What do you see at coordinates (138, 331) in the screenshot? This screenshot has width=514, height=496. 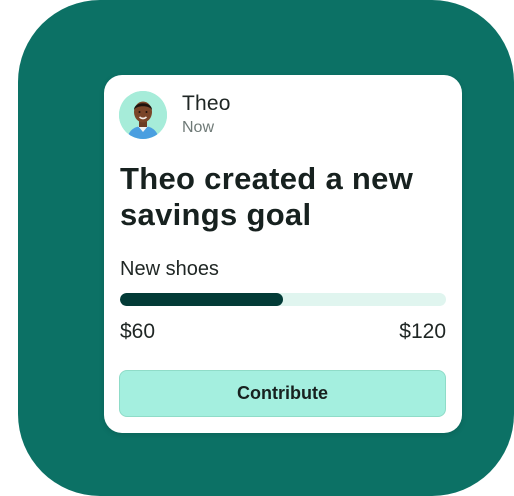 I see `current-amount: $60` at bounding box center [138, 331].